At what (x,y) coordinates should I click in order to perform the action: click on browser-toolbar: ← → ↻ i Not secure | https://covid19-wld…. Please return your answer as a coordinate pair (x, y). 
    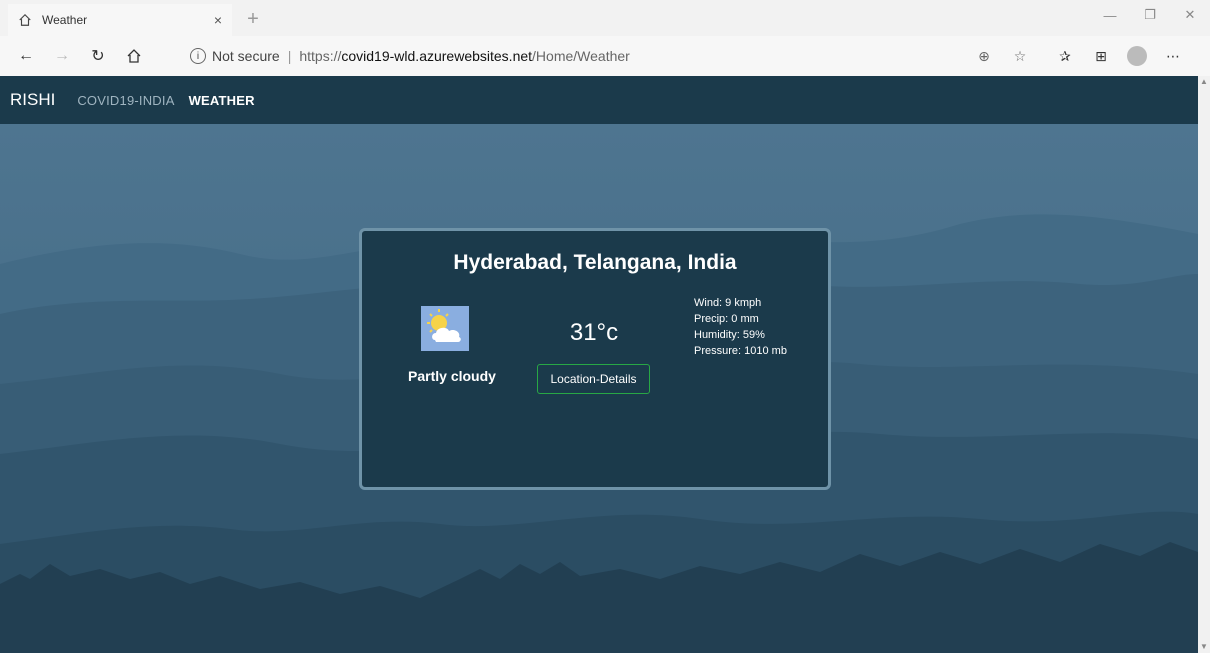
    Looking at the image, I should click on (605, 56).